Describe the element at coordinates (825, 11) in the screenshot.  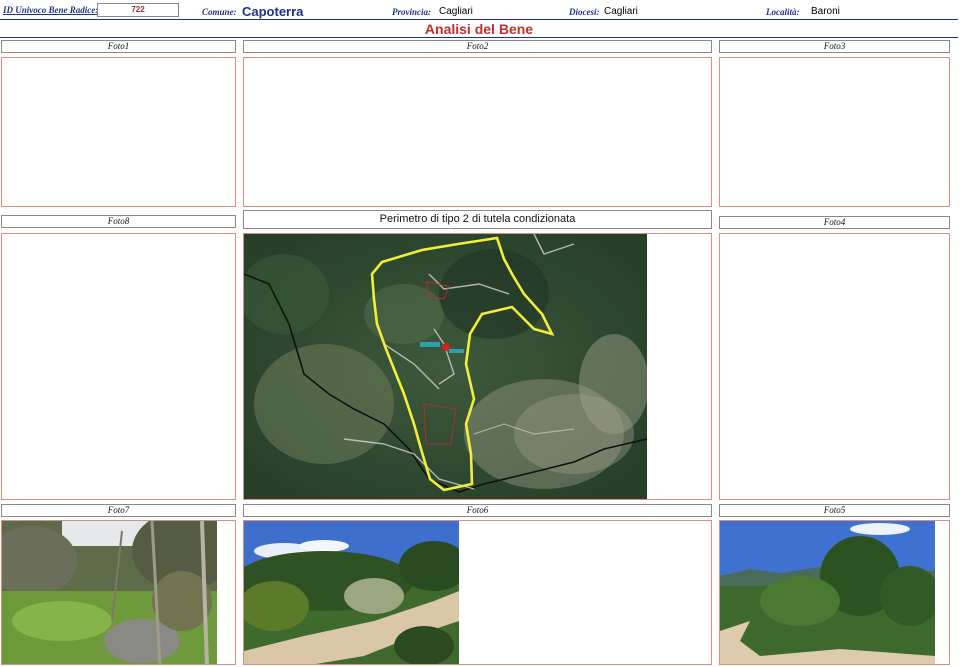
I see `localita-value: Baroni` at that location.